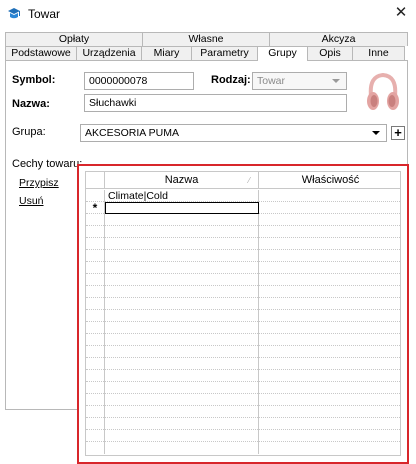  Describe the element at coordinates (132, 133) in the screenshot. I see `grupa-value: AKCESORIA PUMA` at that location.